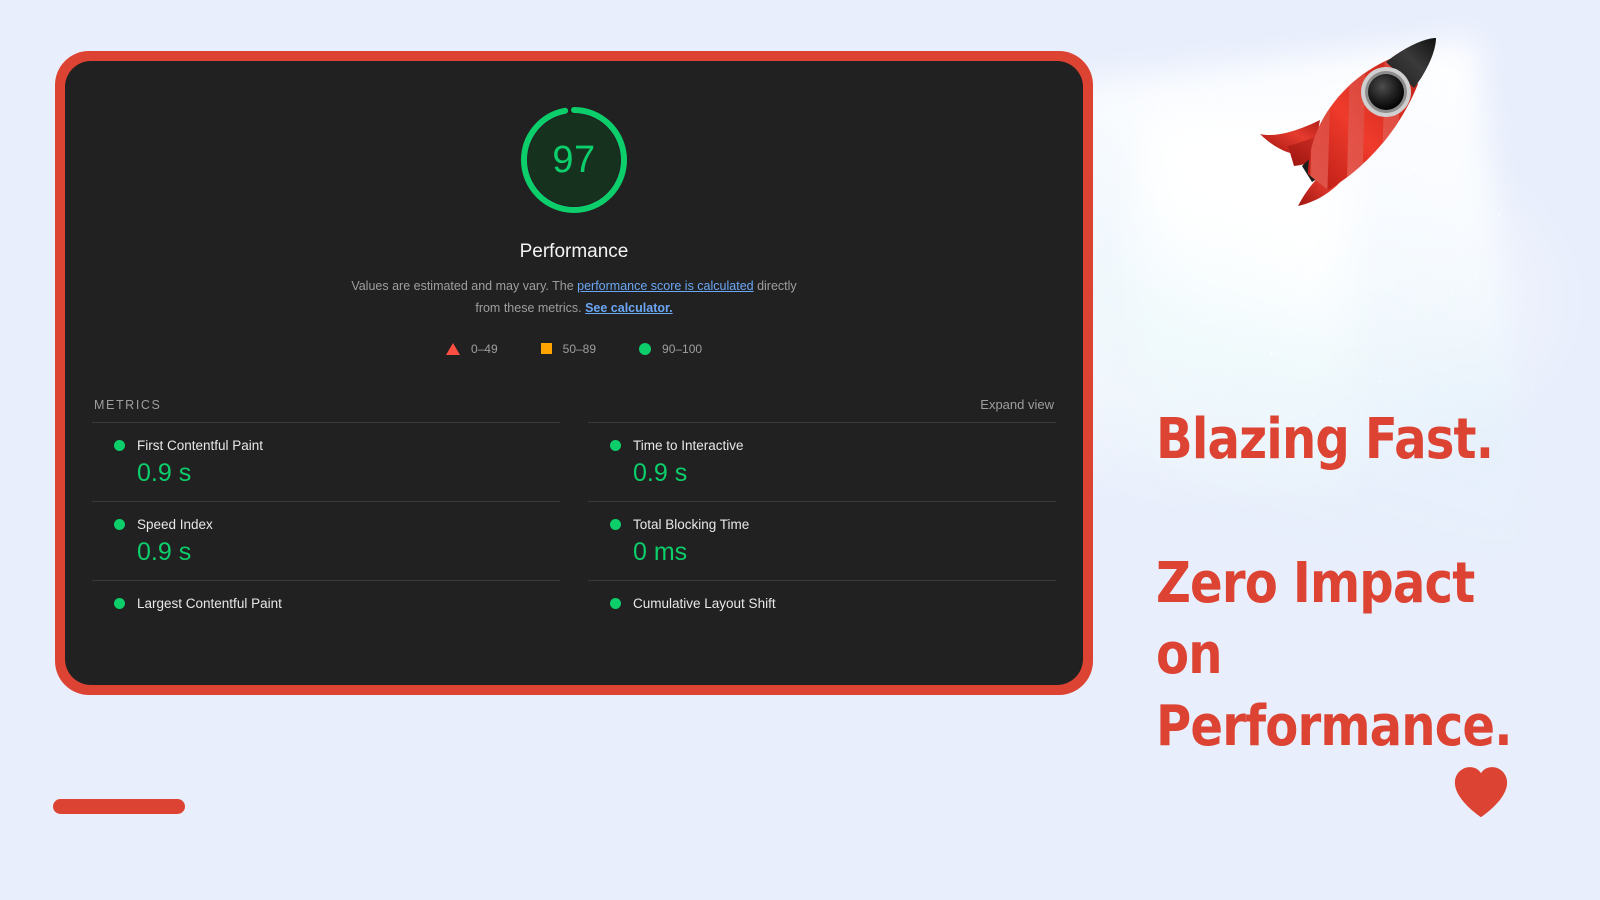  What do you see at coordinates (579, 348) in the screenshot?
I see `legend-range-average: 50–89` at bounding box center [579, 348].